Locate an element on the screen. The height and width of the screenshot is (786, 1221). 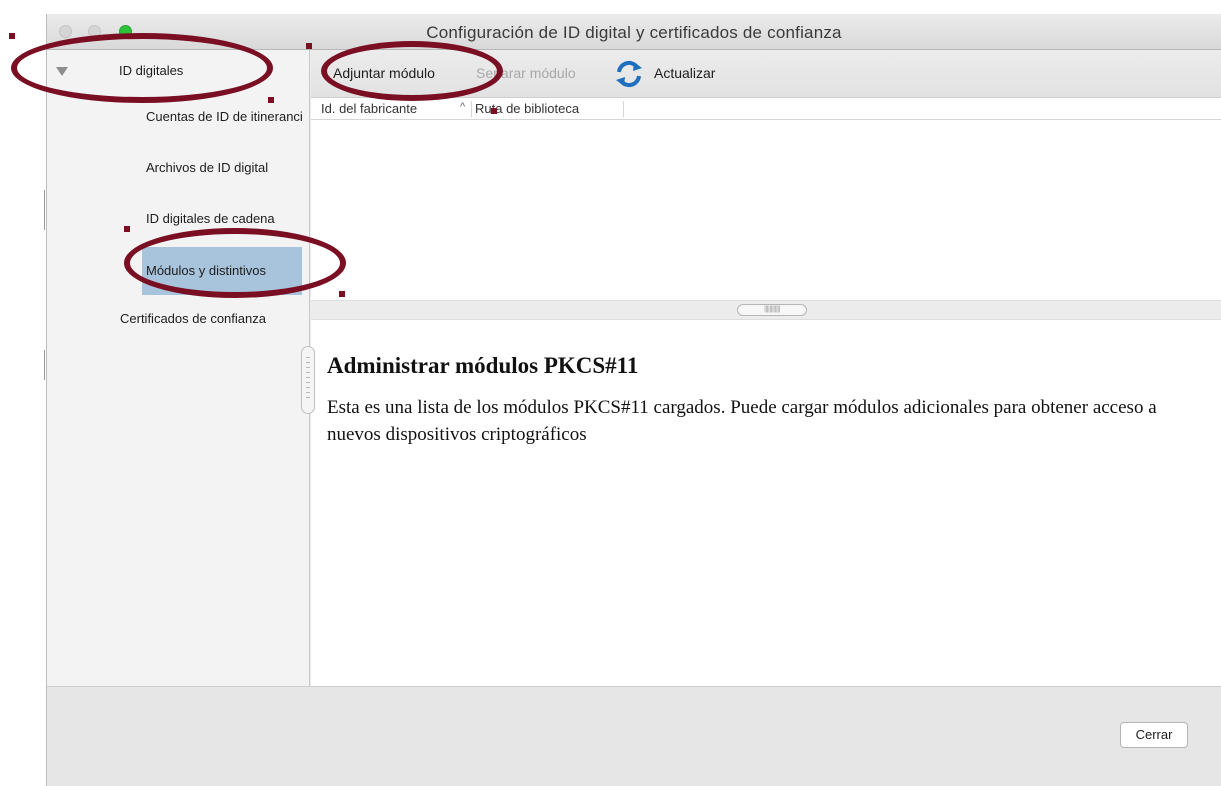
horizontal-splitter: |||||||||||| is located at coordinates (766, 310).